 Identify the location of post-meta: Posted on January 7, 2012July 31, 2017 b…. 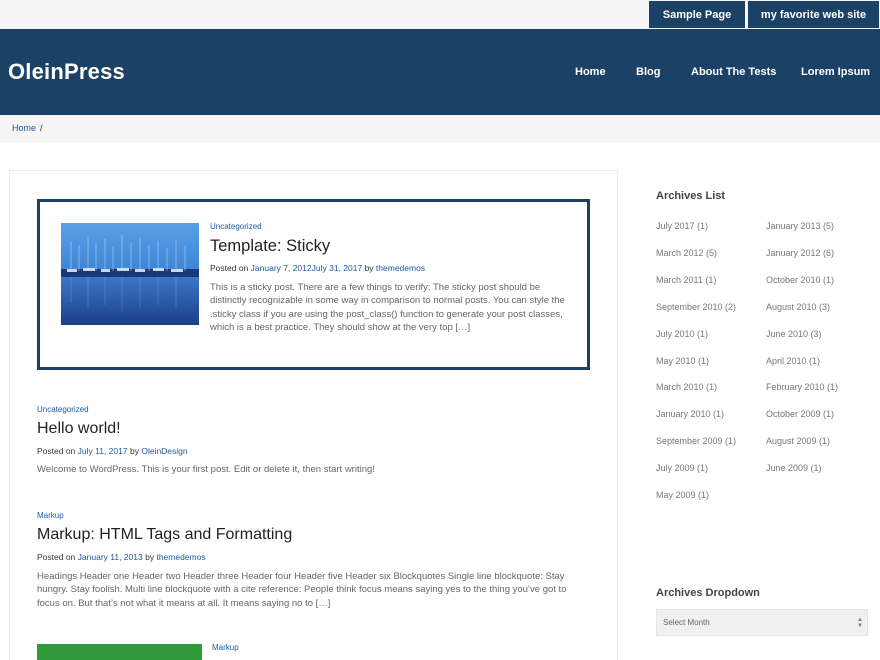
(317, 268).